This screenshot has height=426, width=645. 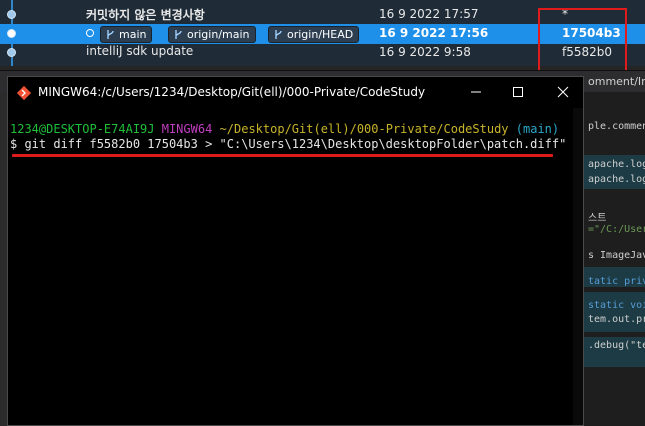 What do you see at coordinates (3, 259) in the screenshot?
I see `ide-left-gutter` at bounding box center [3, 259].